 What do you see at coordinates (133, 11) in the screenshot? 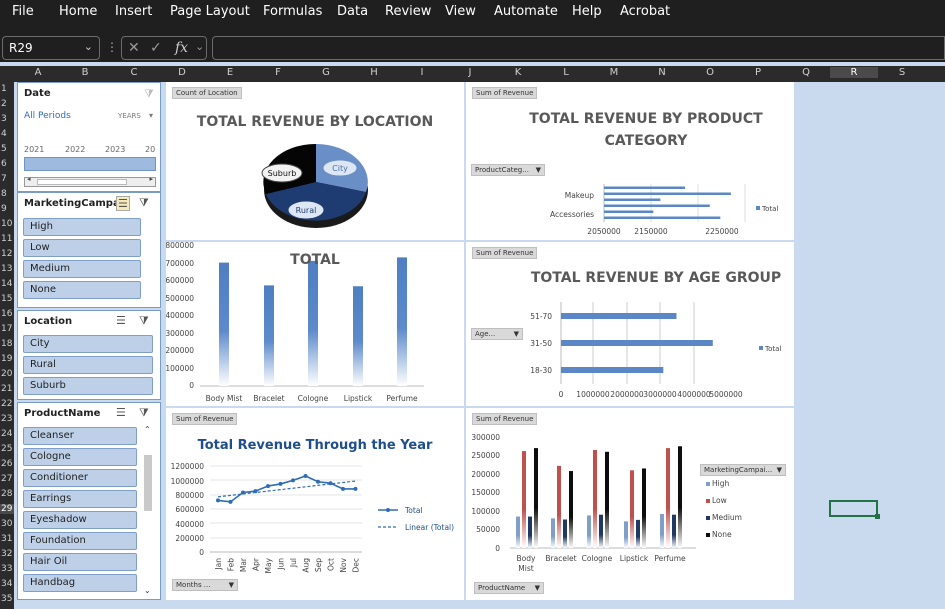
I see `menu-insert: Insert` at bounding box center [133, 11].